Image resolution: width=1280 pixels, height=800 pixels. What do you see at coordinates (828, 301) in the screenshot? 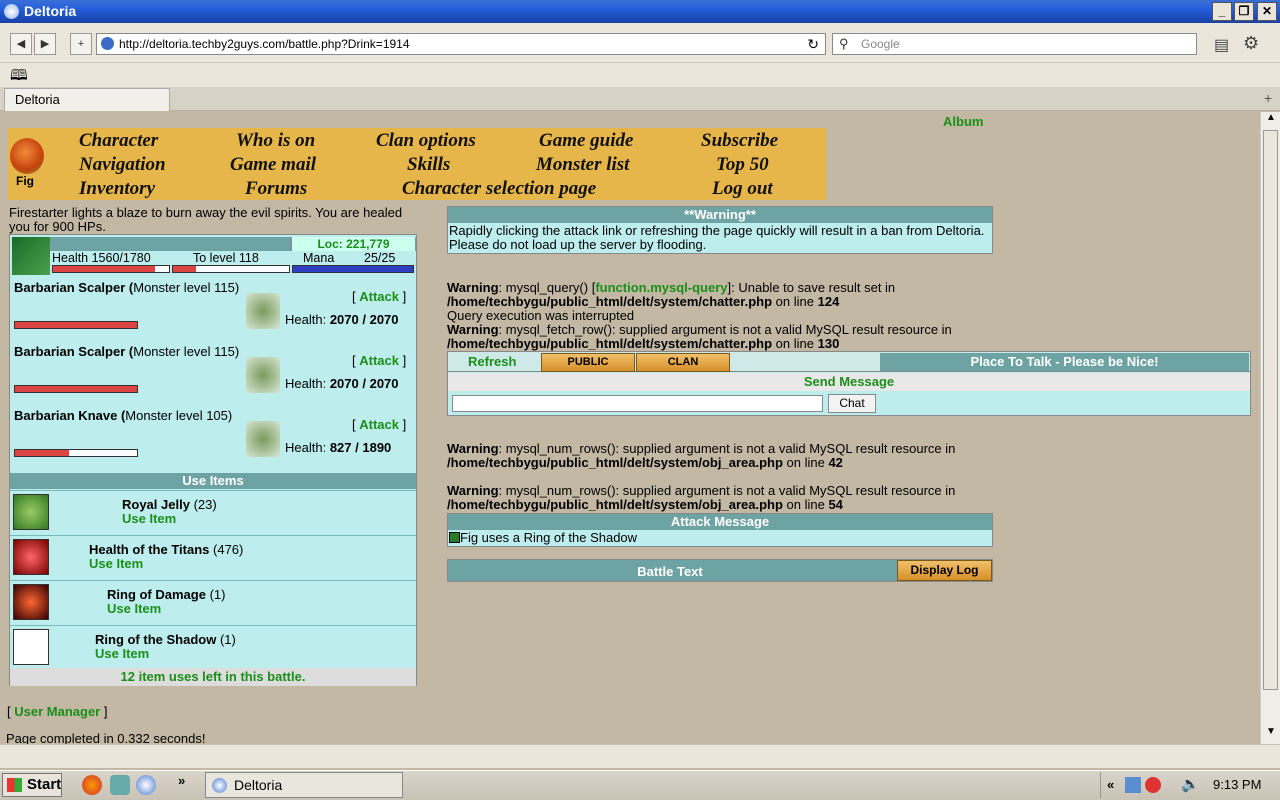
I see `warning-line: 124` at bounding box center [828, 301].